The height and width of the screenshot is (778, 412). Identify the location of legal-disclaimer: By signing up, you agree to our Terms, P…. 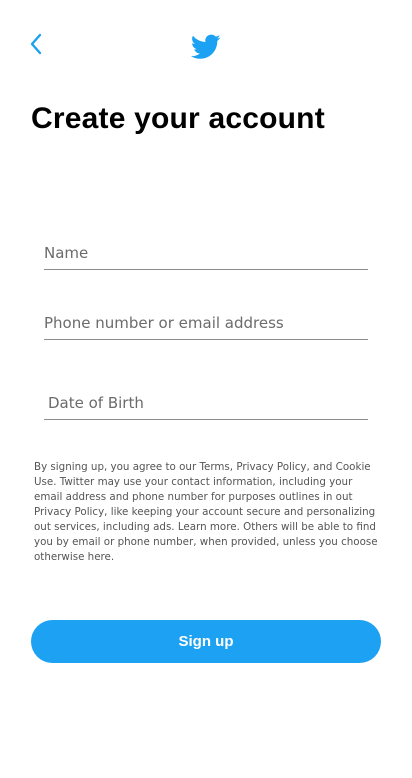
(206, 512).